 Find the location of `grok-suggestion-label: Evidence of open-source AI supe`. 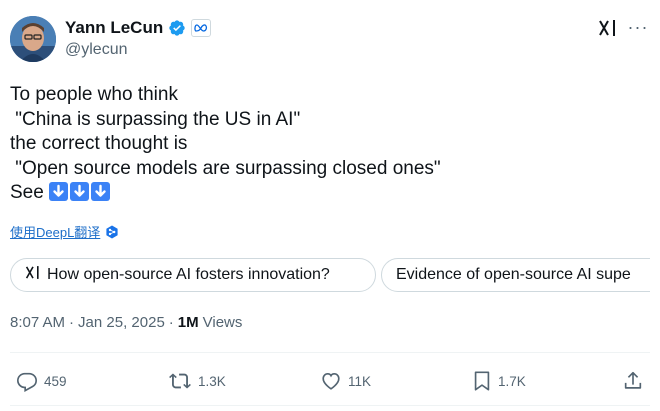

grok-suggestion-label: Evidence of open-source AI supe is located at coordinates (513, 274).